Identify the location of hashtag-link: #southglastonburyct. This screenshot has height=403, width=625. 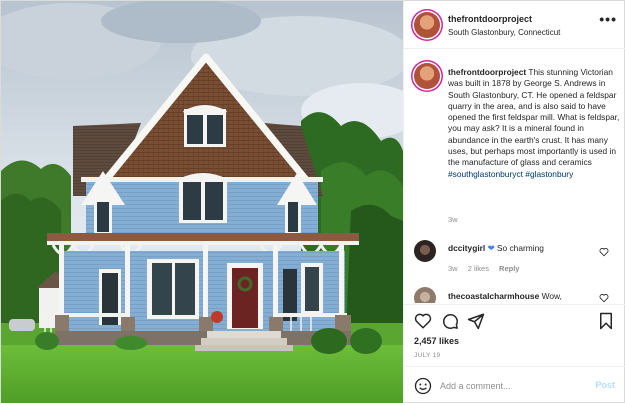
(485, 174).